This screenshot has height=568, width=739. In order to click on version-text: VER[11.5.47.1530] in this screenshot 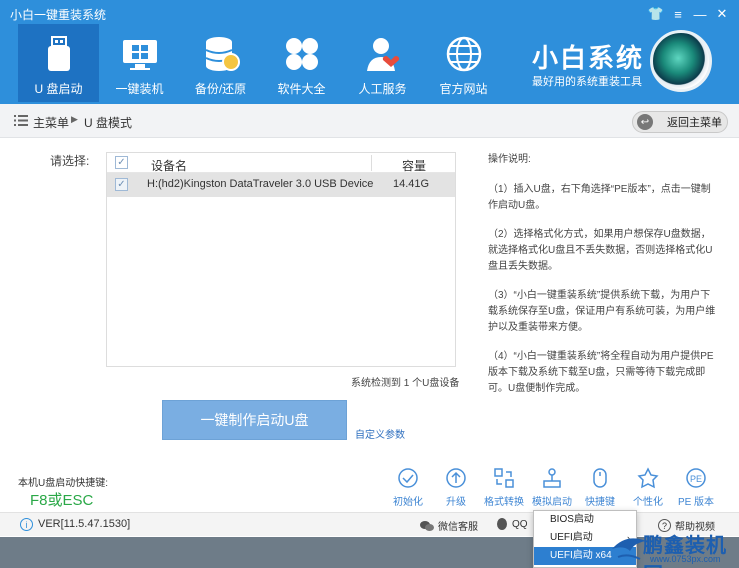, I will do `click(84, 524)`.